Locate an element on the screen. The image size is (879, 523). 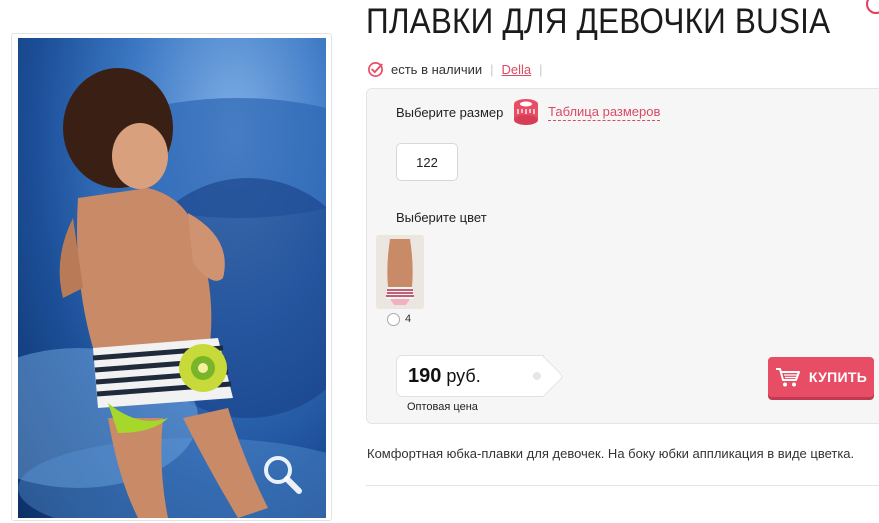
price-note: Оптовая цена is located at coordinates (442, 407).